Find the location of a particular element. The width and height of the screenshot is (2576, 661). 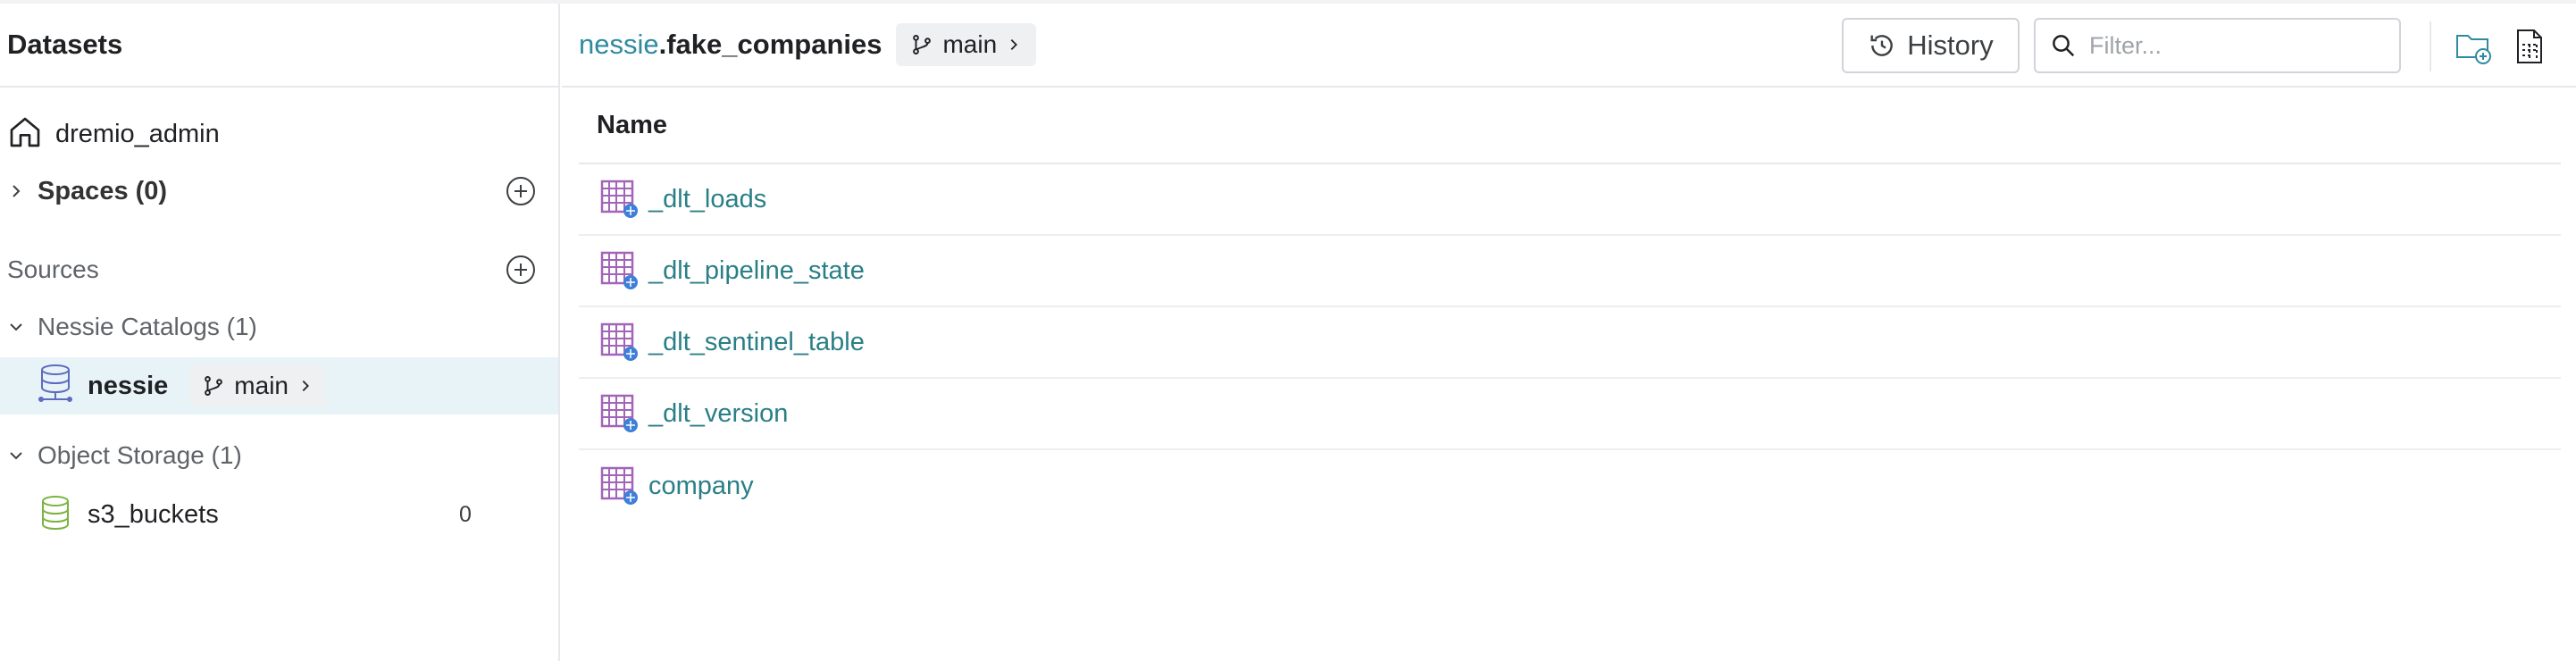

toolbar-divider is located at coordinates (2431, 46).